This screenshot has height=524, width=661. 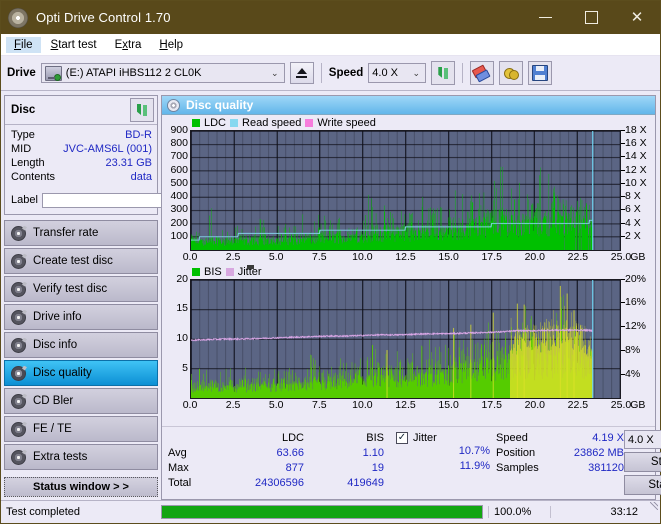 I want to click on bis-legend: BIS Jitter, so click(x=408, y=271).